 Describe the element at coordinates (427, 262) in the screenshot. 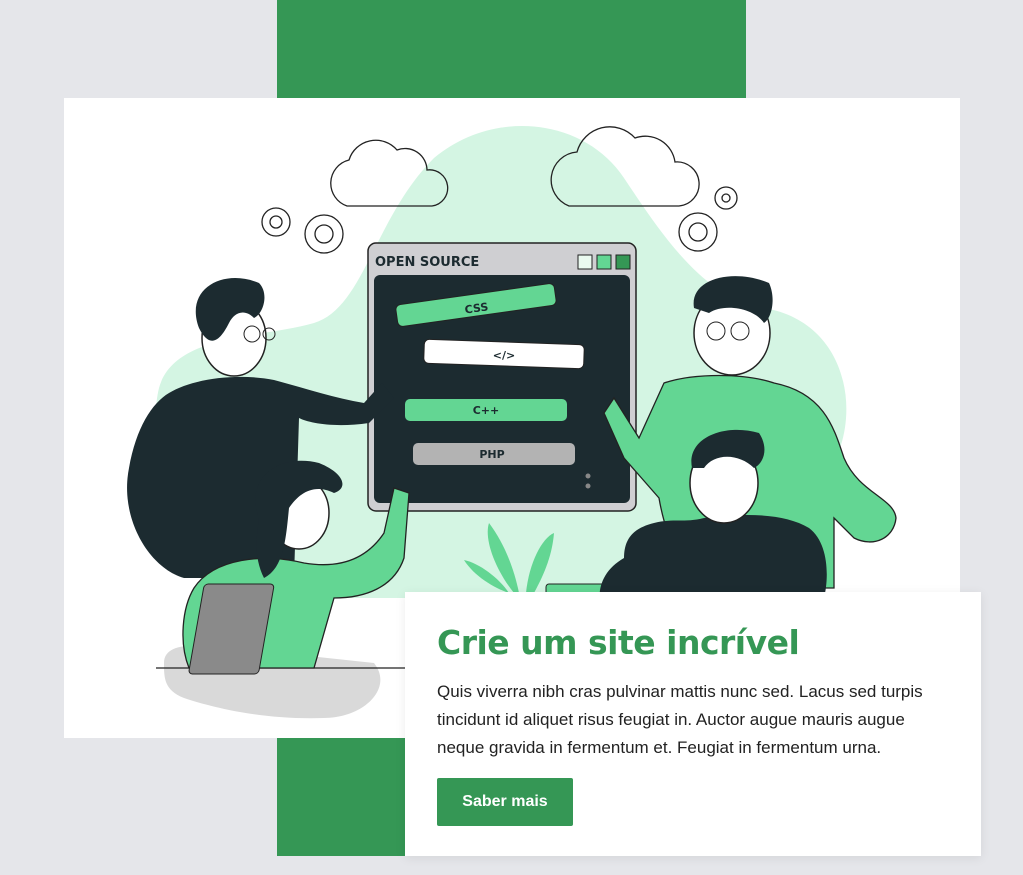

I see `window-title: OPEN SOURCE` at that location.